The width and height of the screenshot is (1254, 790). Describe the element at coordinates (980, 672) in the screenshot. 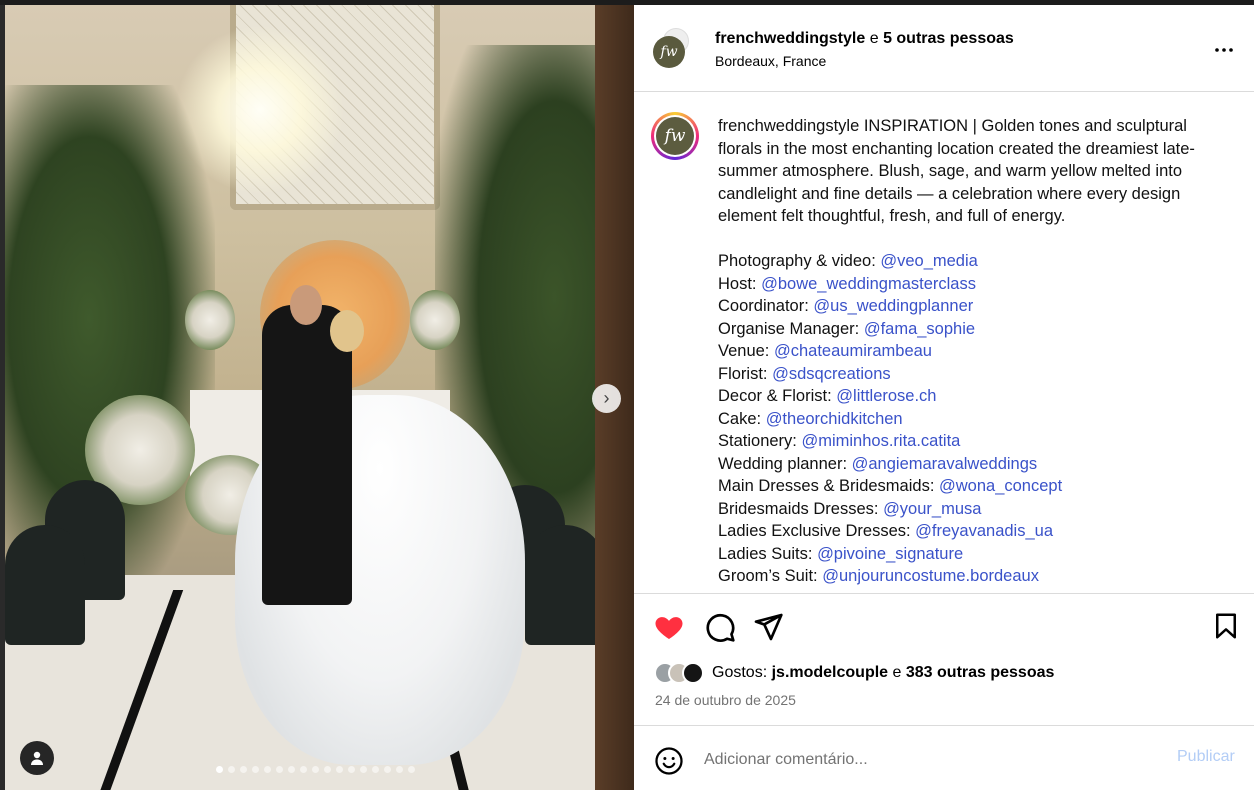

I see `likes-others: 383 outras pessoas` at that location.